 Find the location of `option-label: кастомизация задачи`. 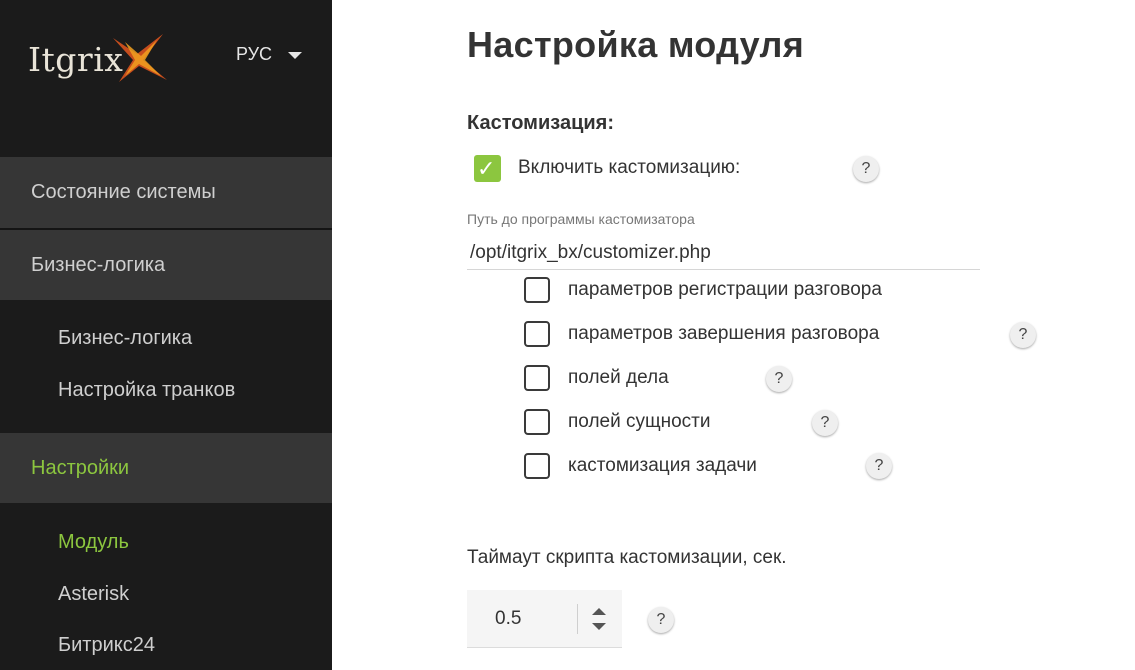

option-label: кастомизация задачи is located at coordinates (662, 465).